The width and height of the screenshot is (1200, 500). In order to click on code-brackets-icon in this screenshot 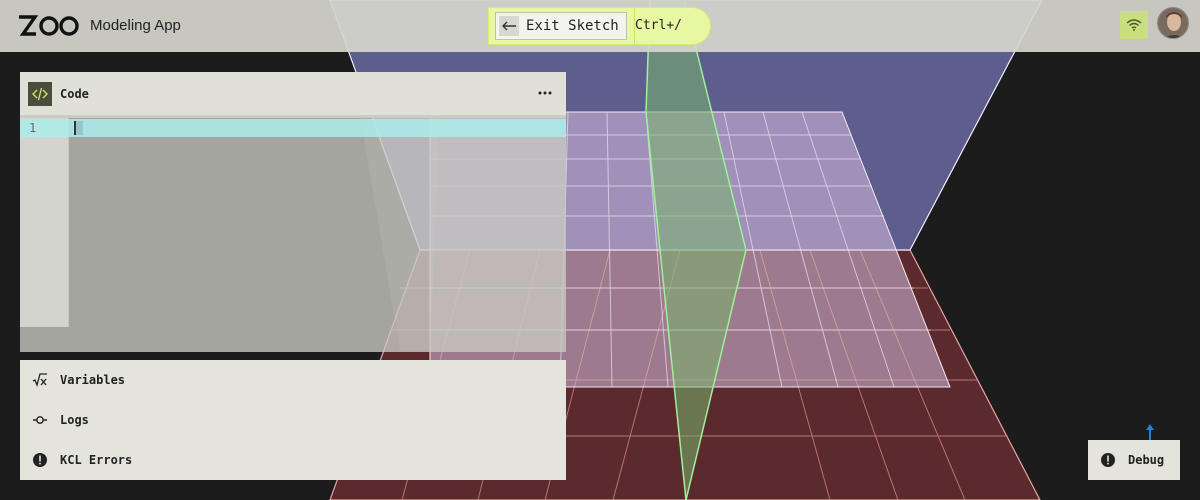, I will do `click(40, 94)`.